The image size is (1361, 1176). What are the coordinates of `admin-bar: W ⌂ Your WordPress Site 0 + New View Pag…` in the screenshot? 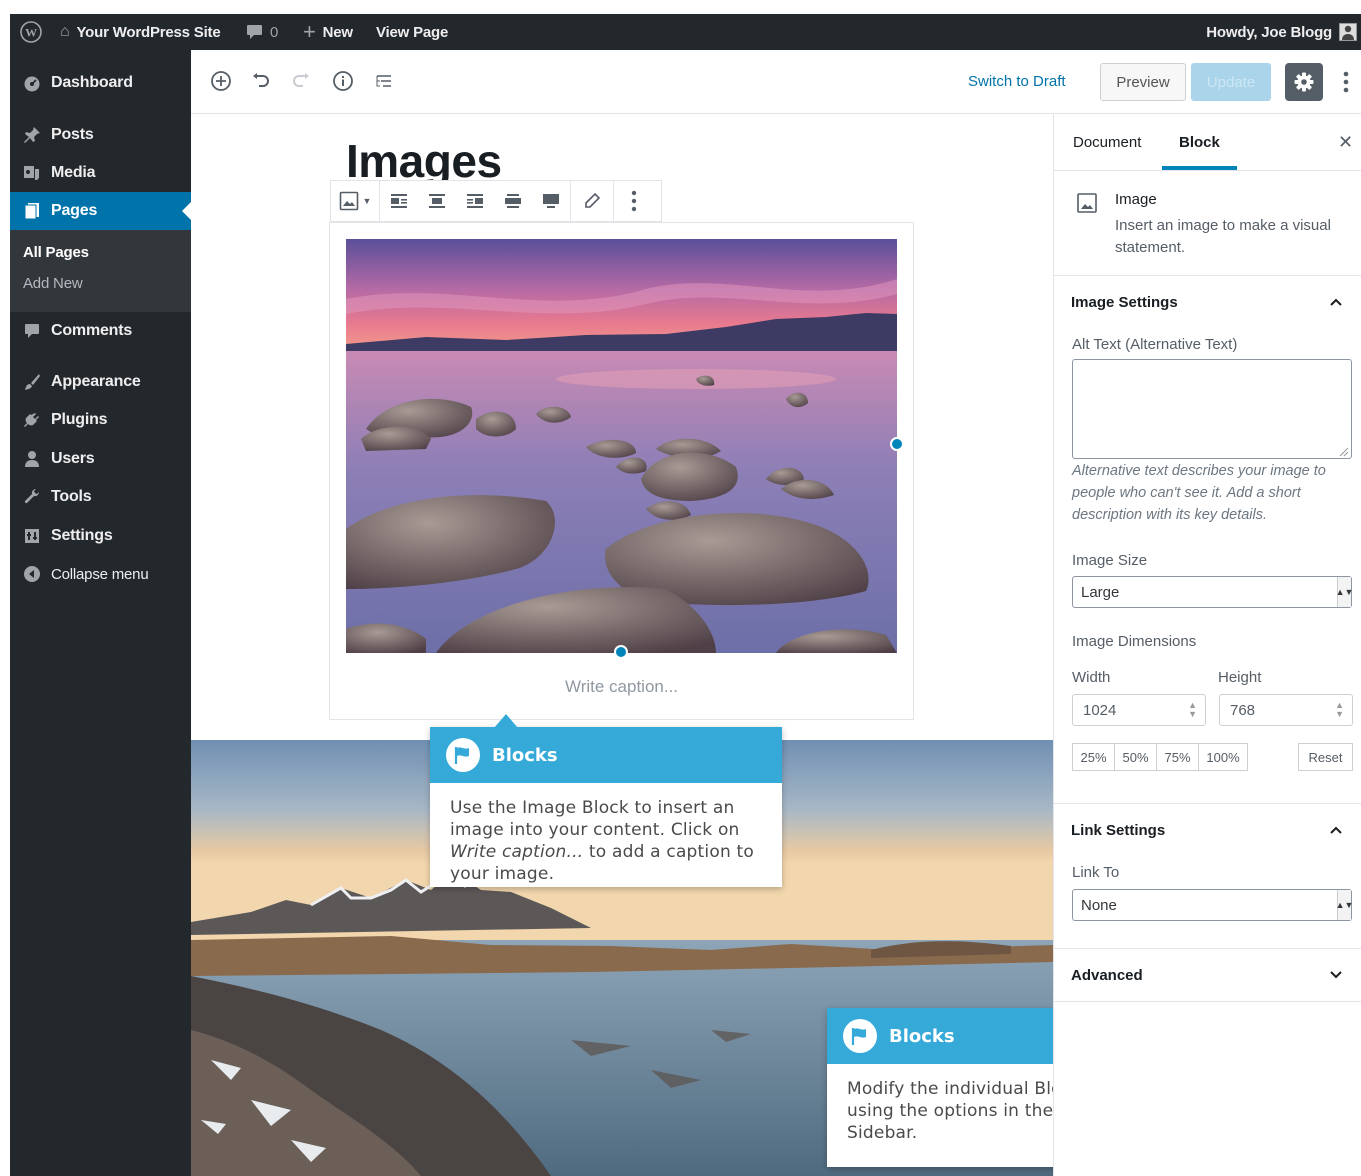 It's located at (685, 32).